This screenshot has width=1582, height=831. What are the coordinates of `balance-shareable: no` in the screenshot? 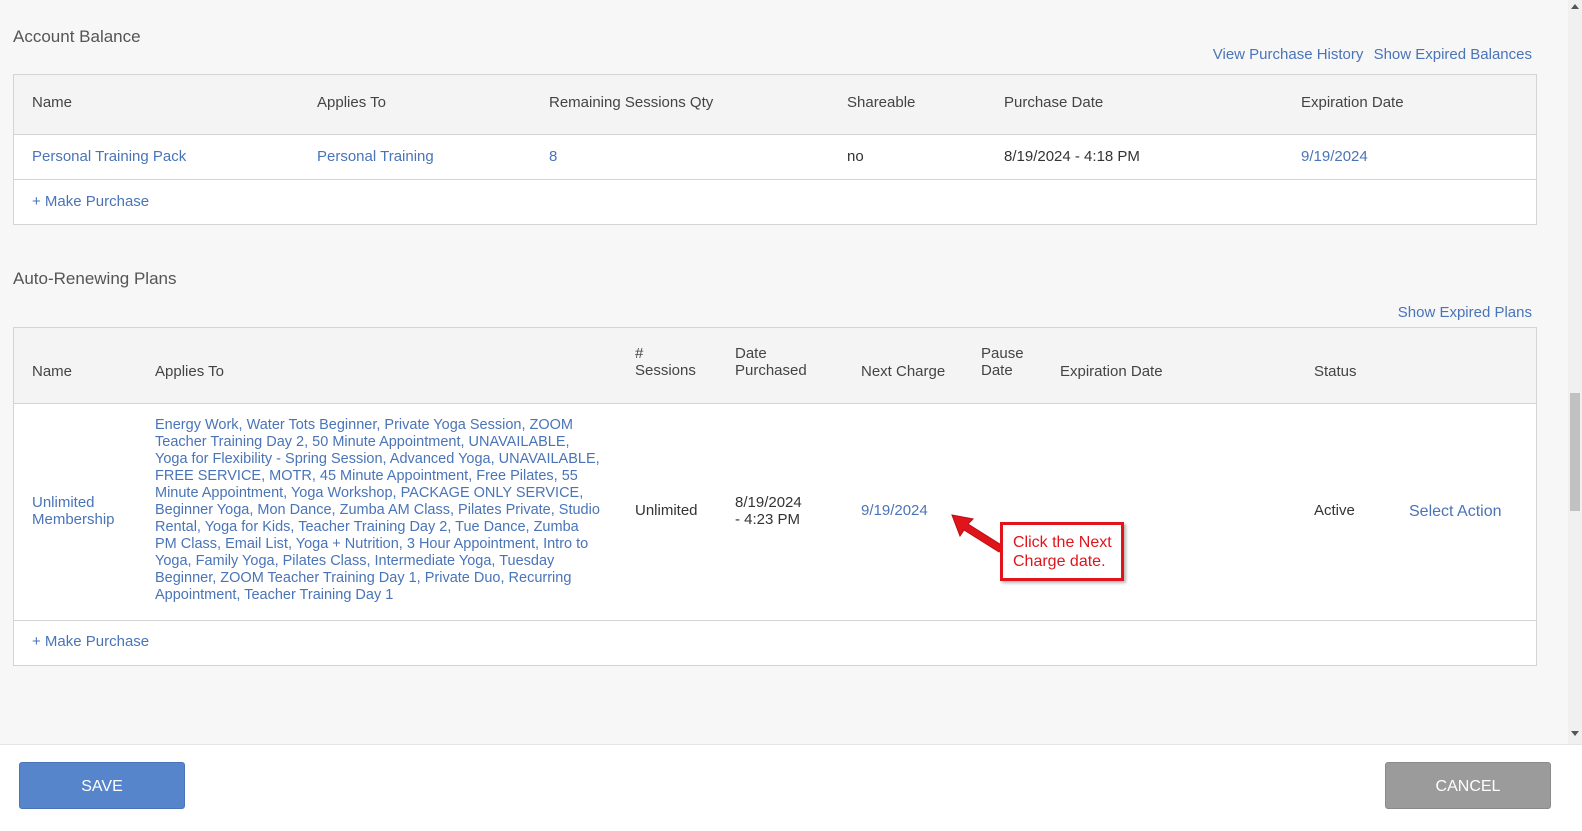 It's located at (855, 156).